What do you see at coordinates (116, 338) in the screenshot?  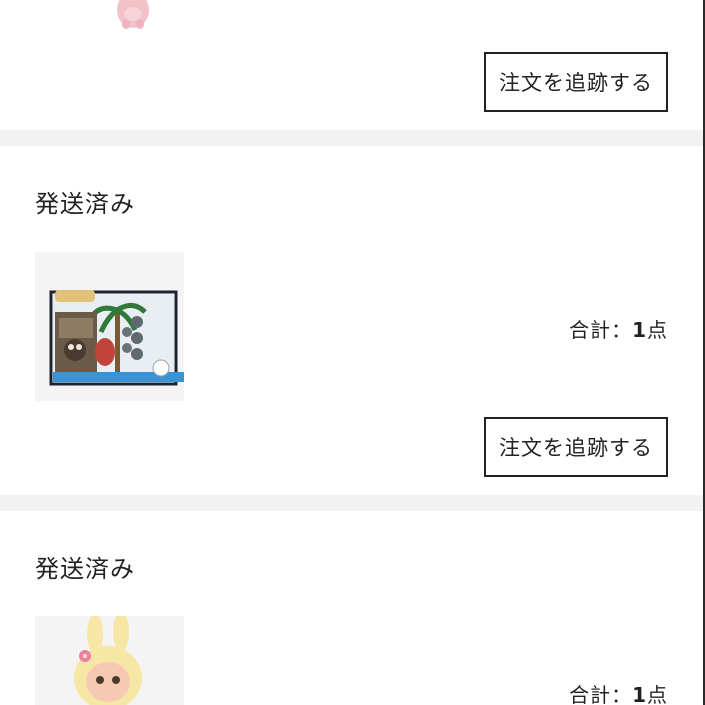 I see `diorama-box-figure-image` at bounding box center [116, 338].